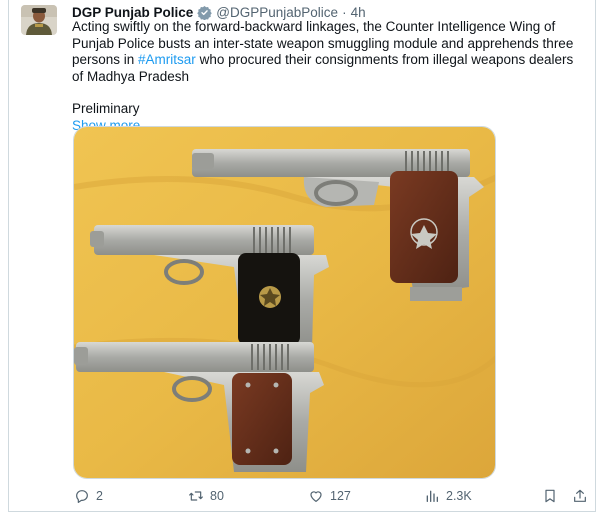 Image resolution: width=600 pixels, height=514 pixels. Describe the element at coordinates (39, 20) in the screenshot. I see `avatar` at that location.